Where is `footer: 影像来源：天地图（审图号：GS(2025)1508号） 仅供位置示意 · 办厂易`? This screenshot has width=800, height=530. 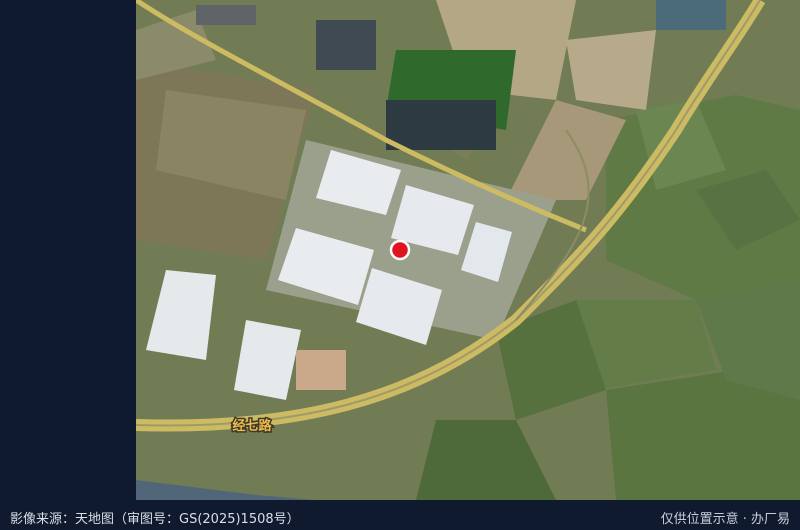 footer: 影像来源：天地图（审图号：GS(2025)1508号） 仅供位置示意 · 办厂易 is located at coordinates (400, 515).